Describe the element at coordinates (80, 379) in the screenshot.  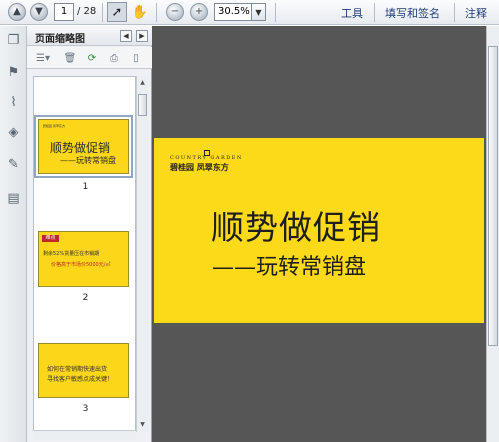
I see `thumbnail-text: 寻找客户敏感点成关键！` at that location.